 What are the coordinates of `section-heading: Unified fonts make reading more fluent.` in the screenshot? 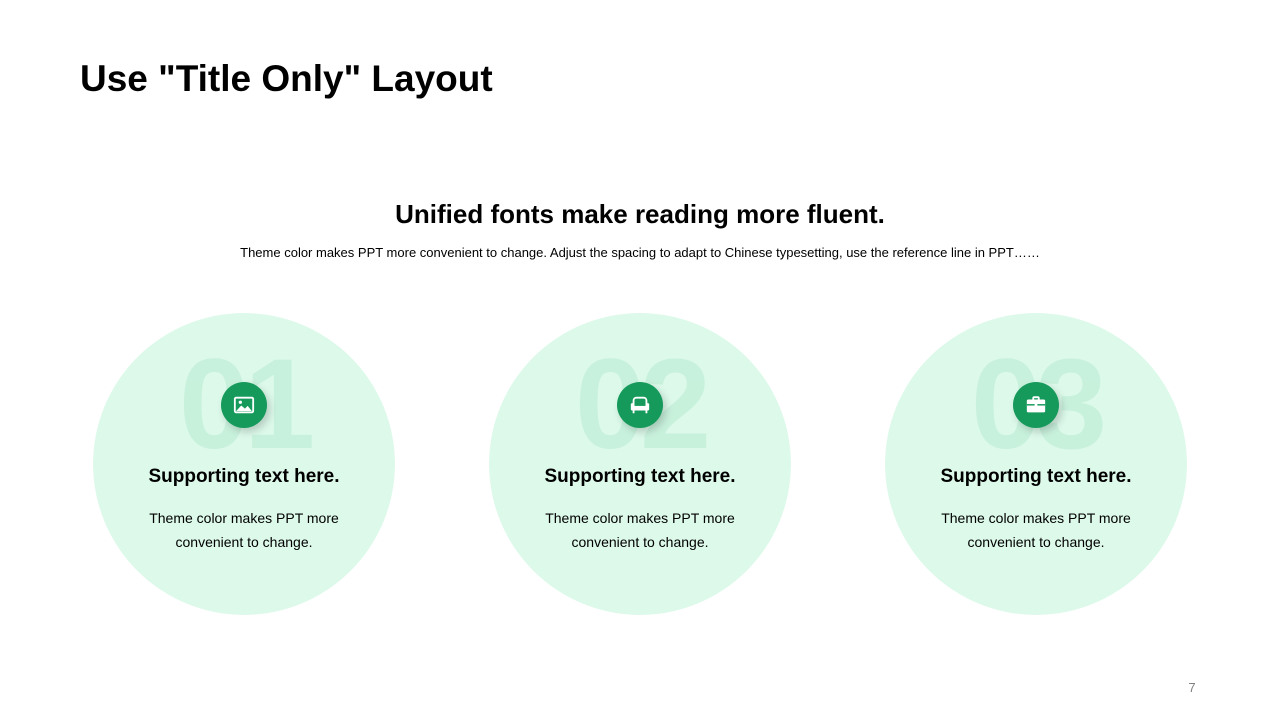 It's located at (640, 214).